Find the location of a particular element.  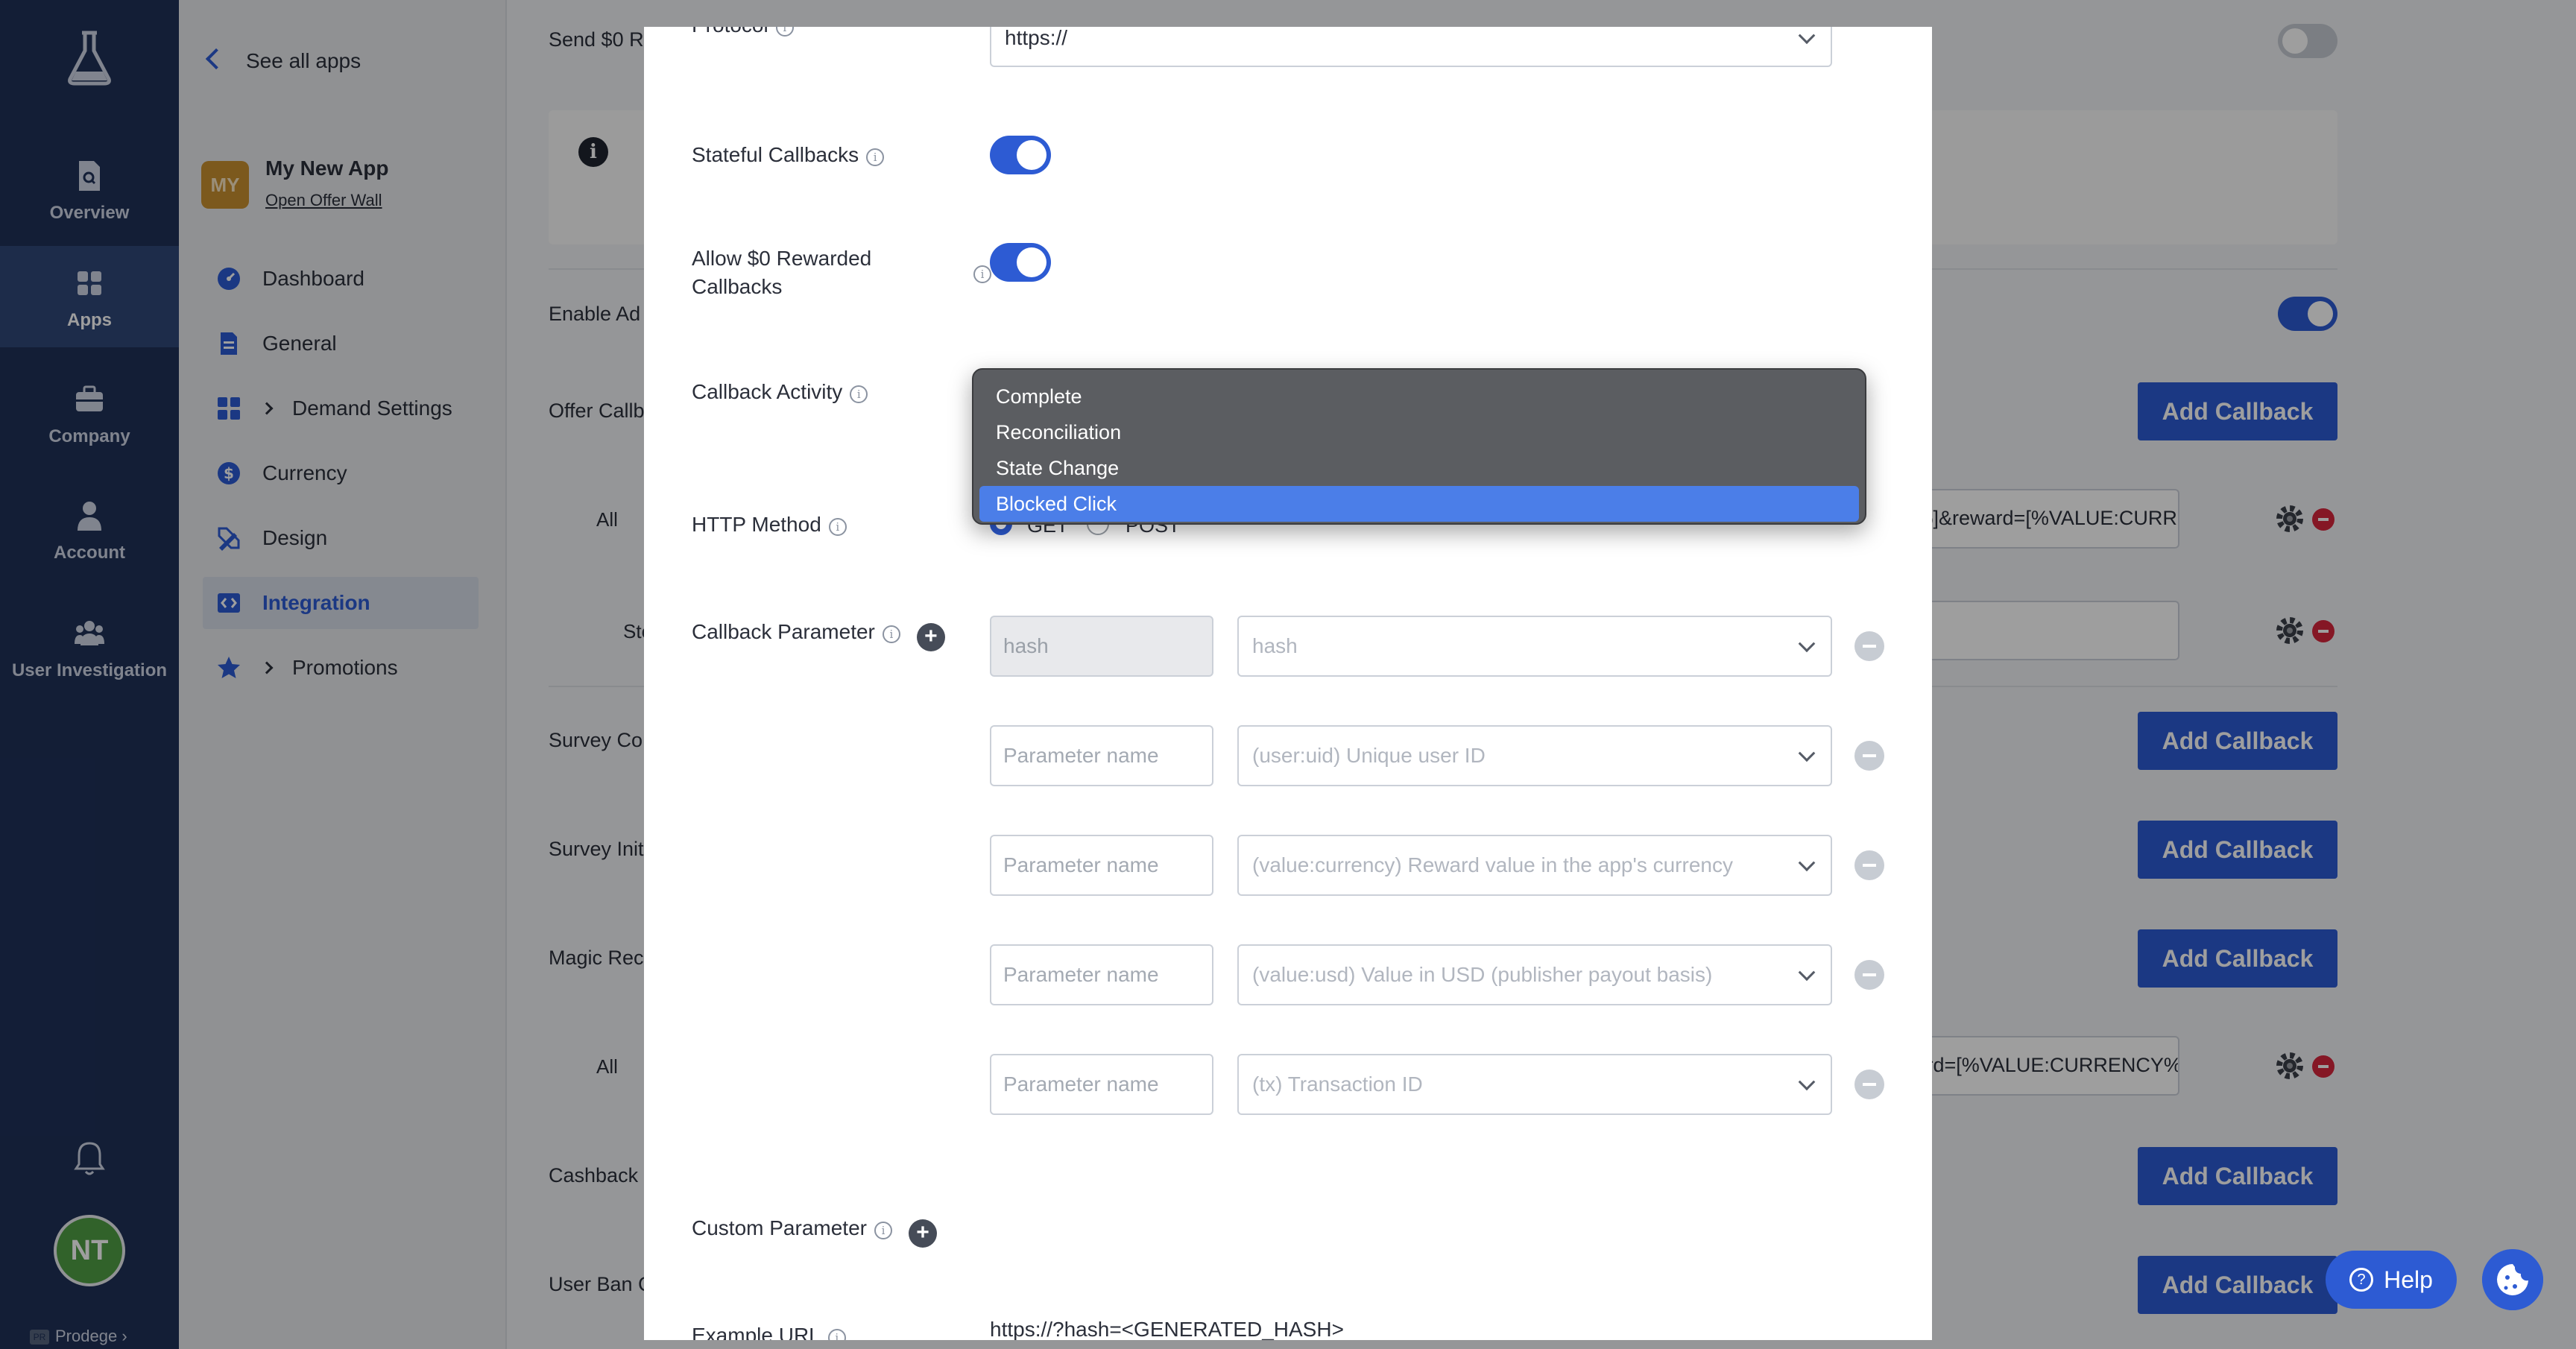

example-url-value: https://?hash=<GENERATED_HASH> is located at coordinates (1167, 1329).